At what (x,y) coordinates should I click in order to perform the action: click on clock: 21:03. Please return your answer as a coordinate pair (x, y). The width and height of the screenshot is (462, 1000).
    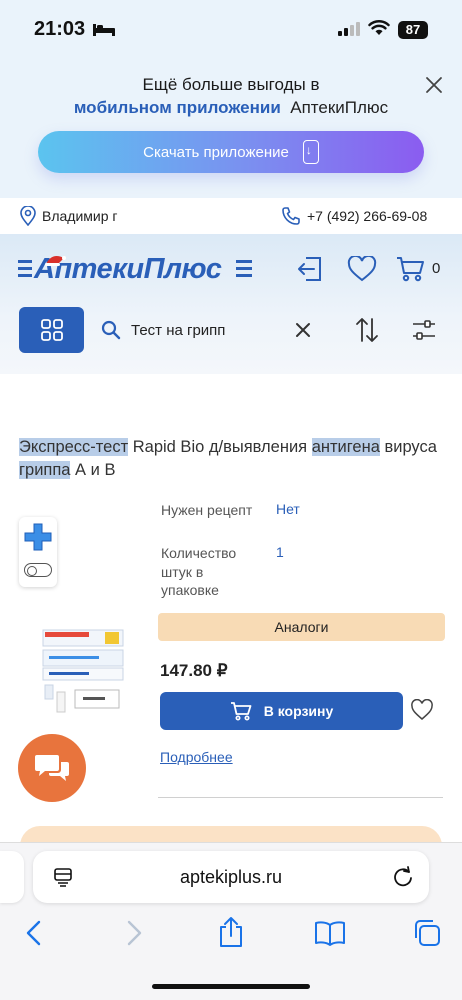
    Looking at the image, I should click on (60, 29).